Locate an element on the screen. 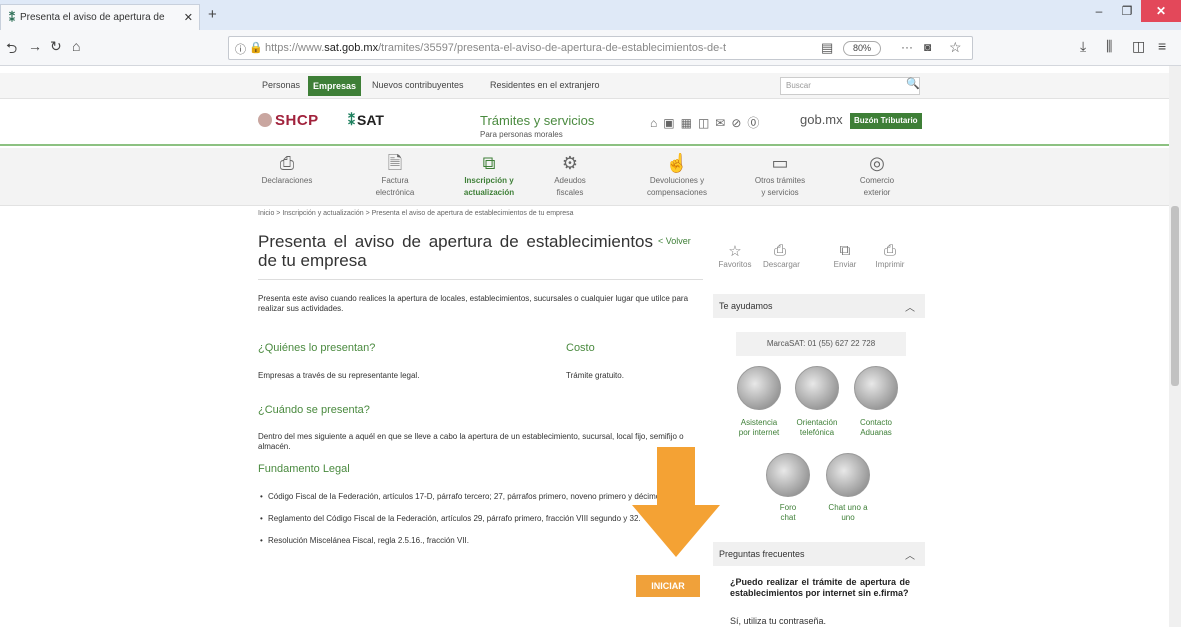  portal-icon: ▣ is located at coordinates (671, 123).